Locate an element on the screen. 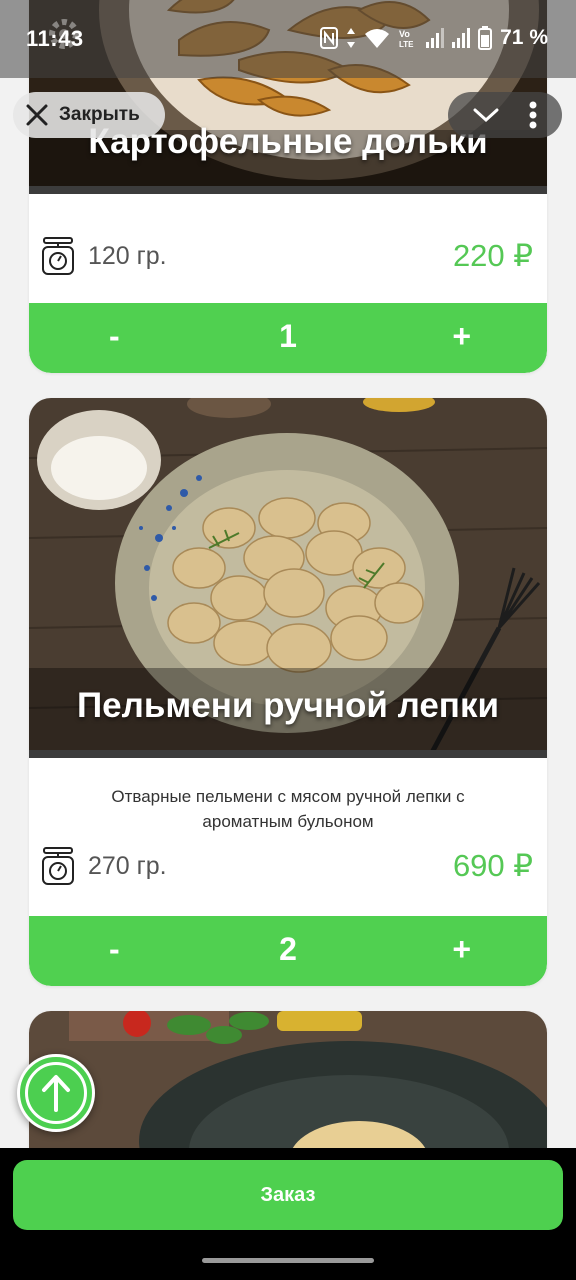 This screenshot has width=576, height=1280. wifi-icon is located at coordinates (377, 38).